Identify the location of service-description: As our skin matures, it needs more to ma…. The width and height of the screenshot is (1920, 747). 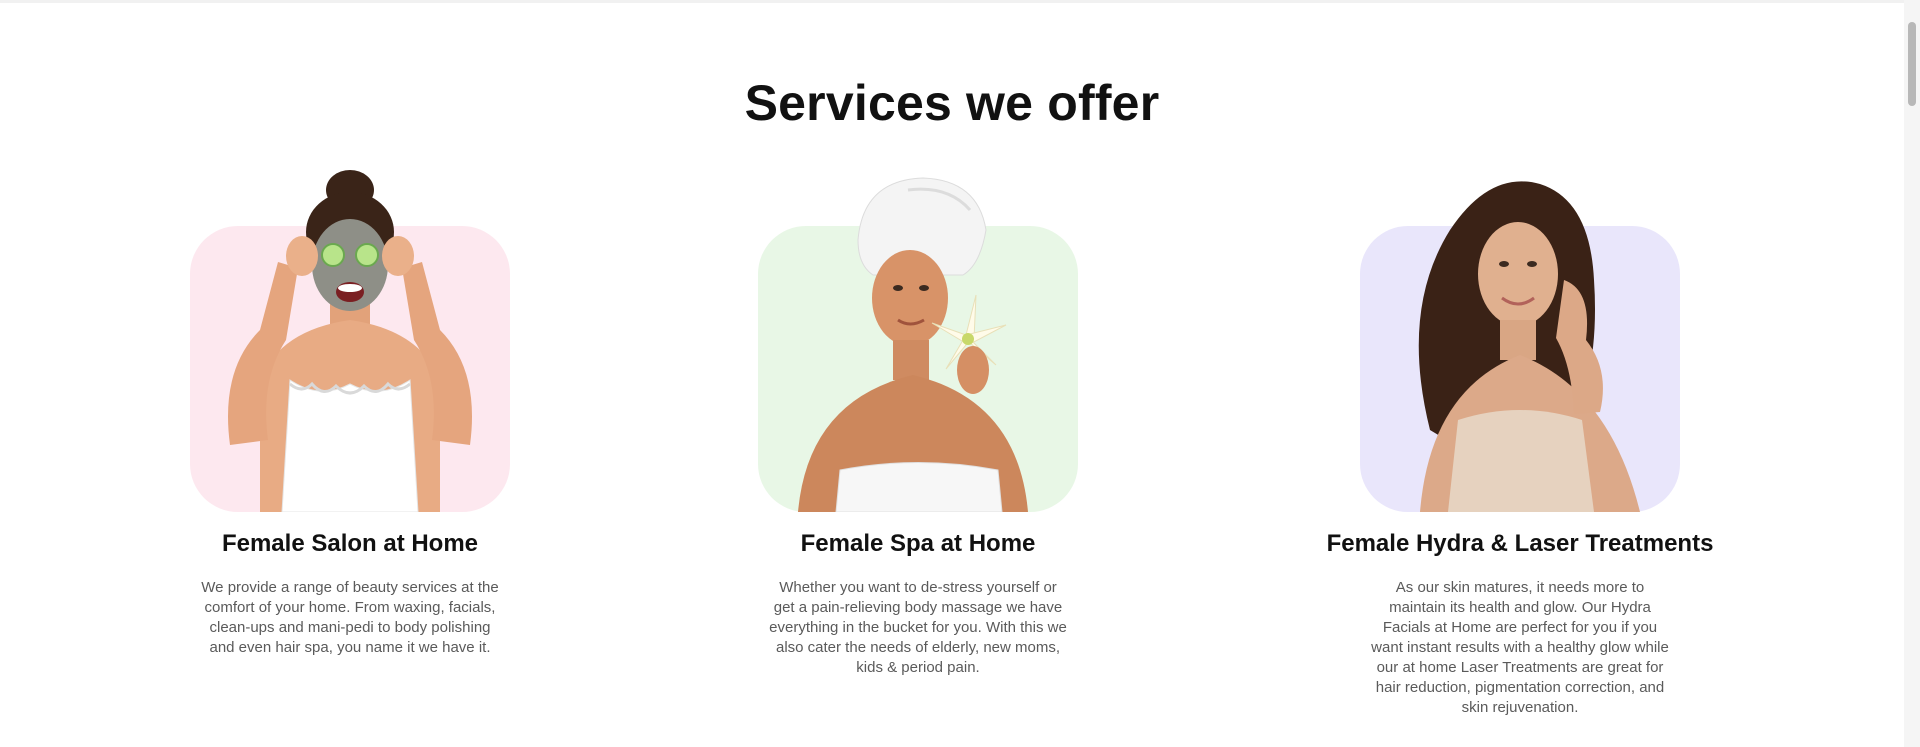
(1520, 647).